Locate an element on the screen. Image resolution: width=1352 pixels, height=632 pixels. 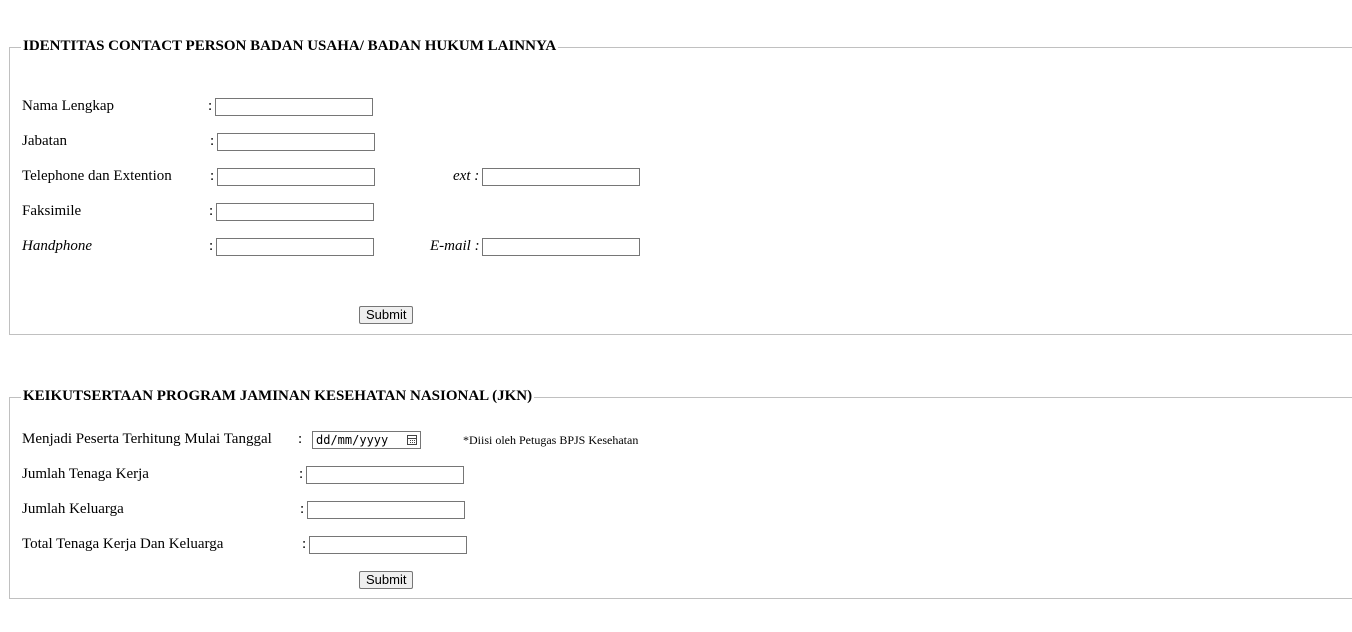
telephone-colon: : is located at coordinates (212, 176).